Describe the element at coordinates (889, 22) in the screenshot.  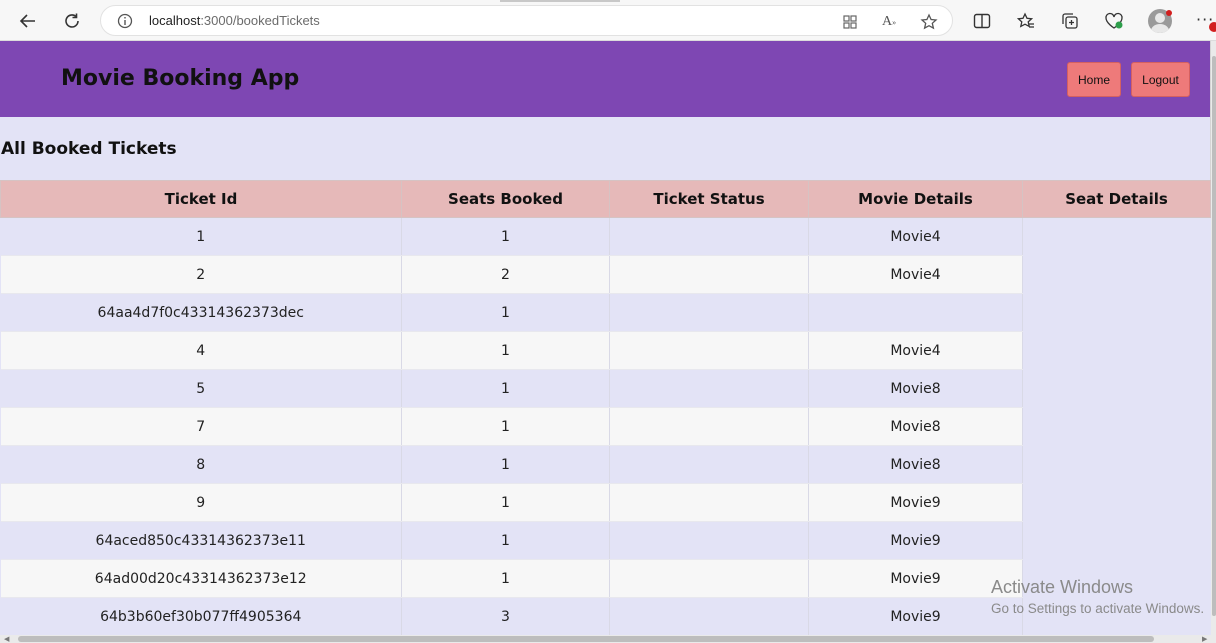
I see `read-aloud-icon: A»` at that location.